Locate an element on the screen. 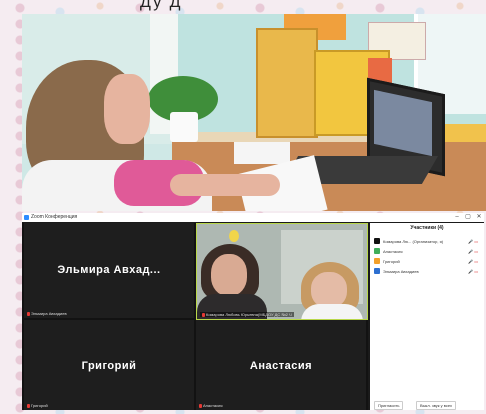 The width and height of the screenshot is (486, 414). participant-tile-elmira: Эльмира Авхад... Эльмира Авхадиев is located at coordinates (109, 270).